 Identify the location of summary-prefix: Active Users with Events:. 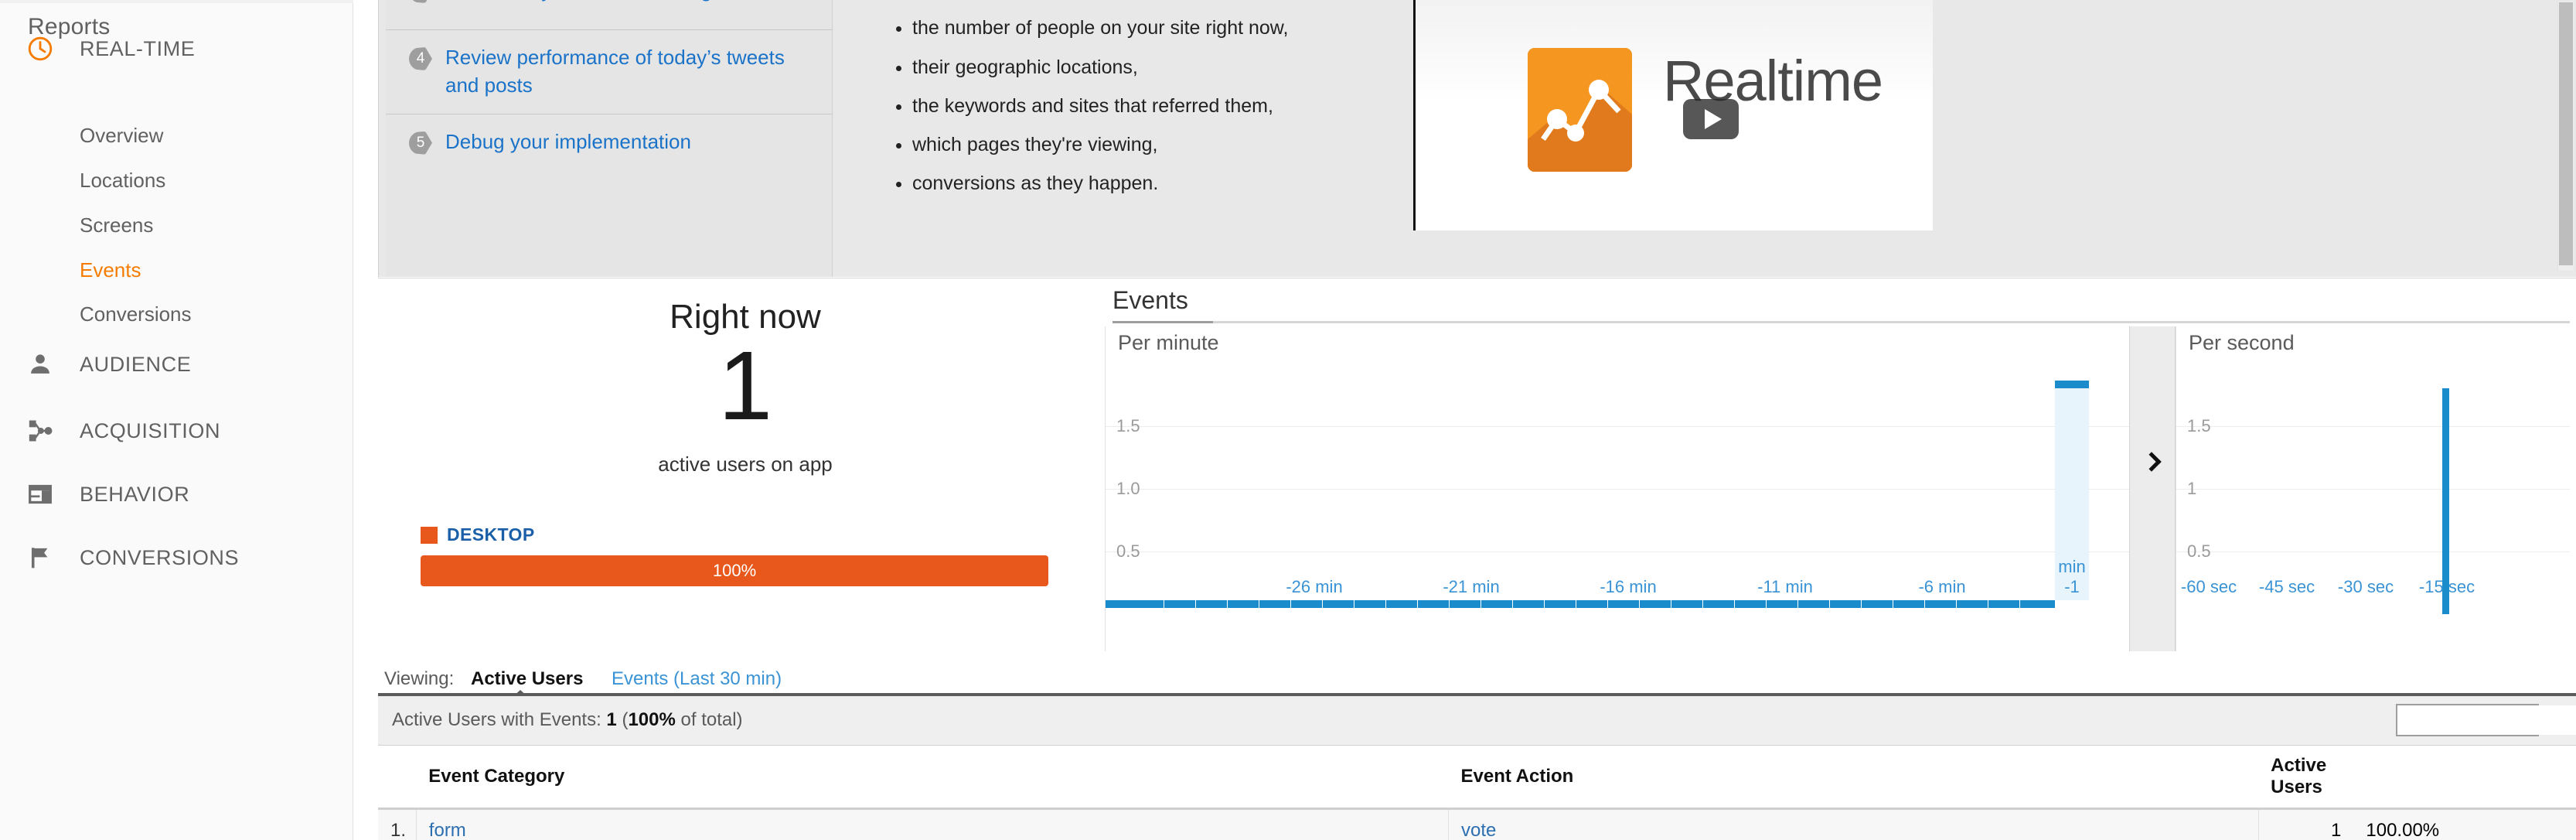
(496, 719).